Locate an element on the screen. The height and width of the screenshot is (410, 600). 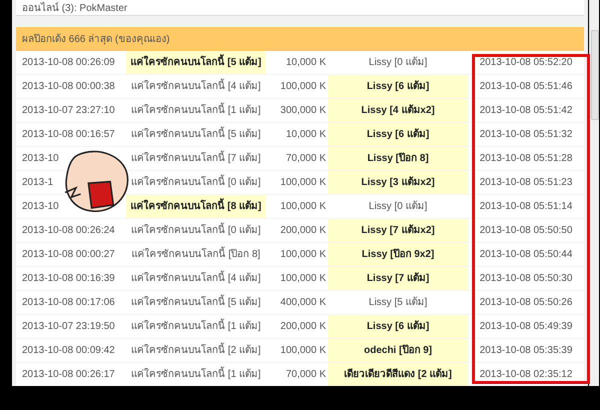
player-cell-text: Lissy [5 แต้ม] is located at coordinates (398, 303).